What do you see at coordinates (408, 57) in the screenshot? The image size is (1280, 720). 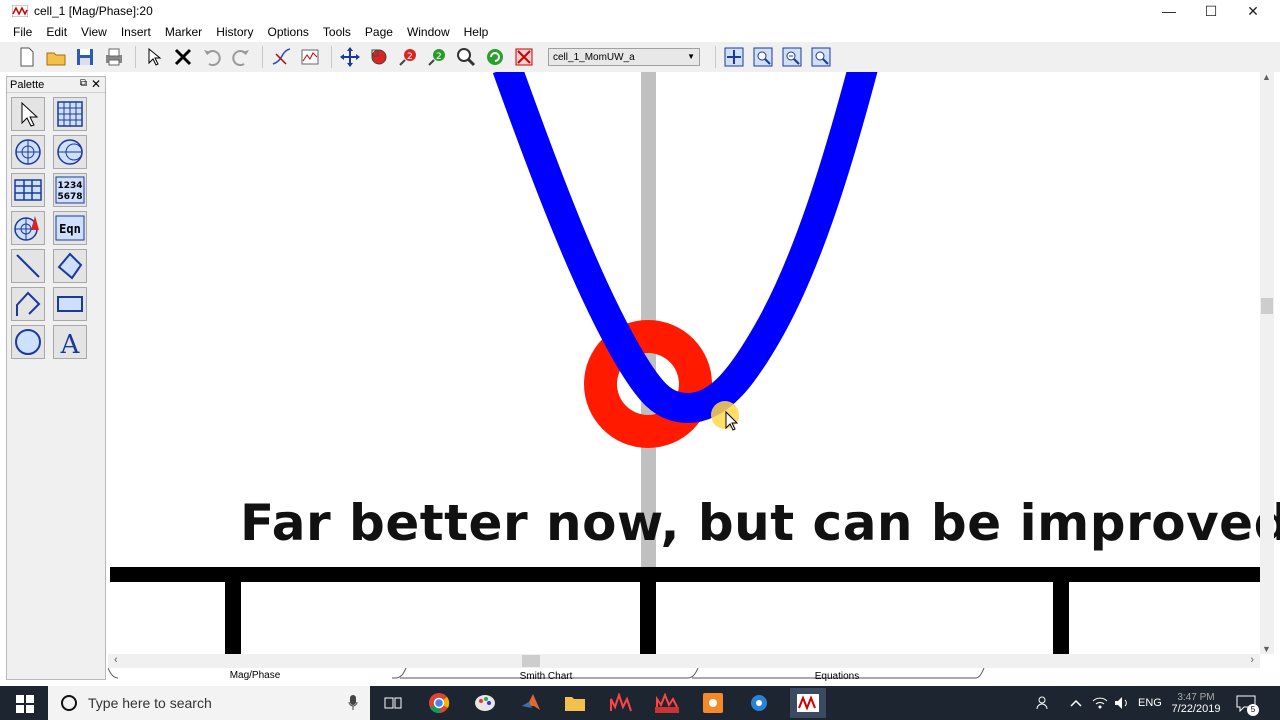 I see `zoom-in-2-icon: 2` at bounding box center [408, 57].